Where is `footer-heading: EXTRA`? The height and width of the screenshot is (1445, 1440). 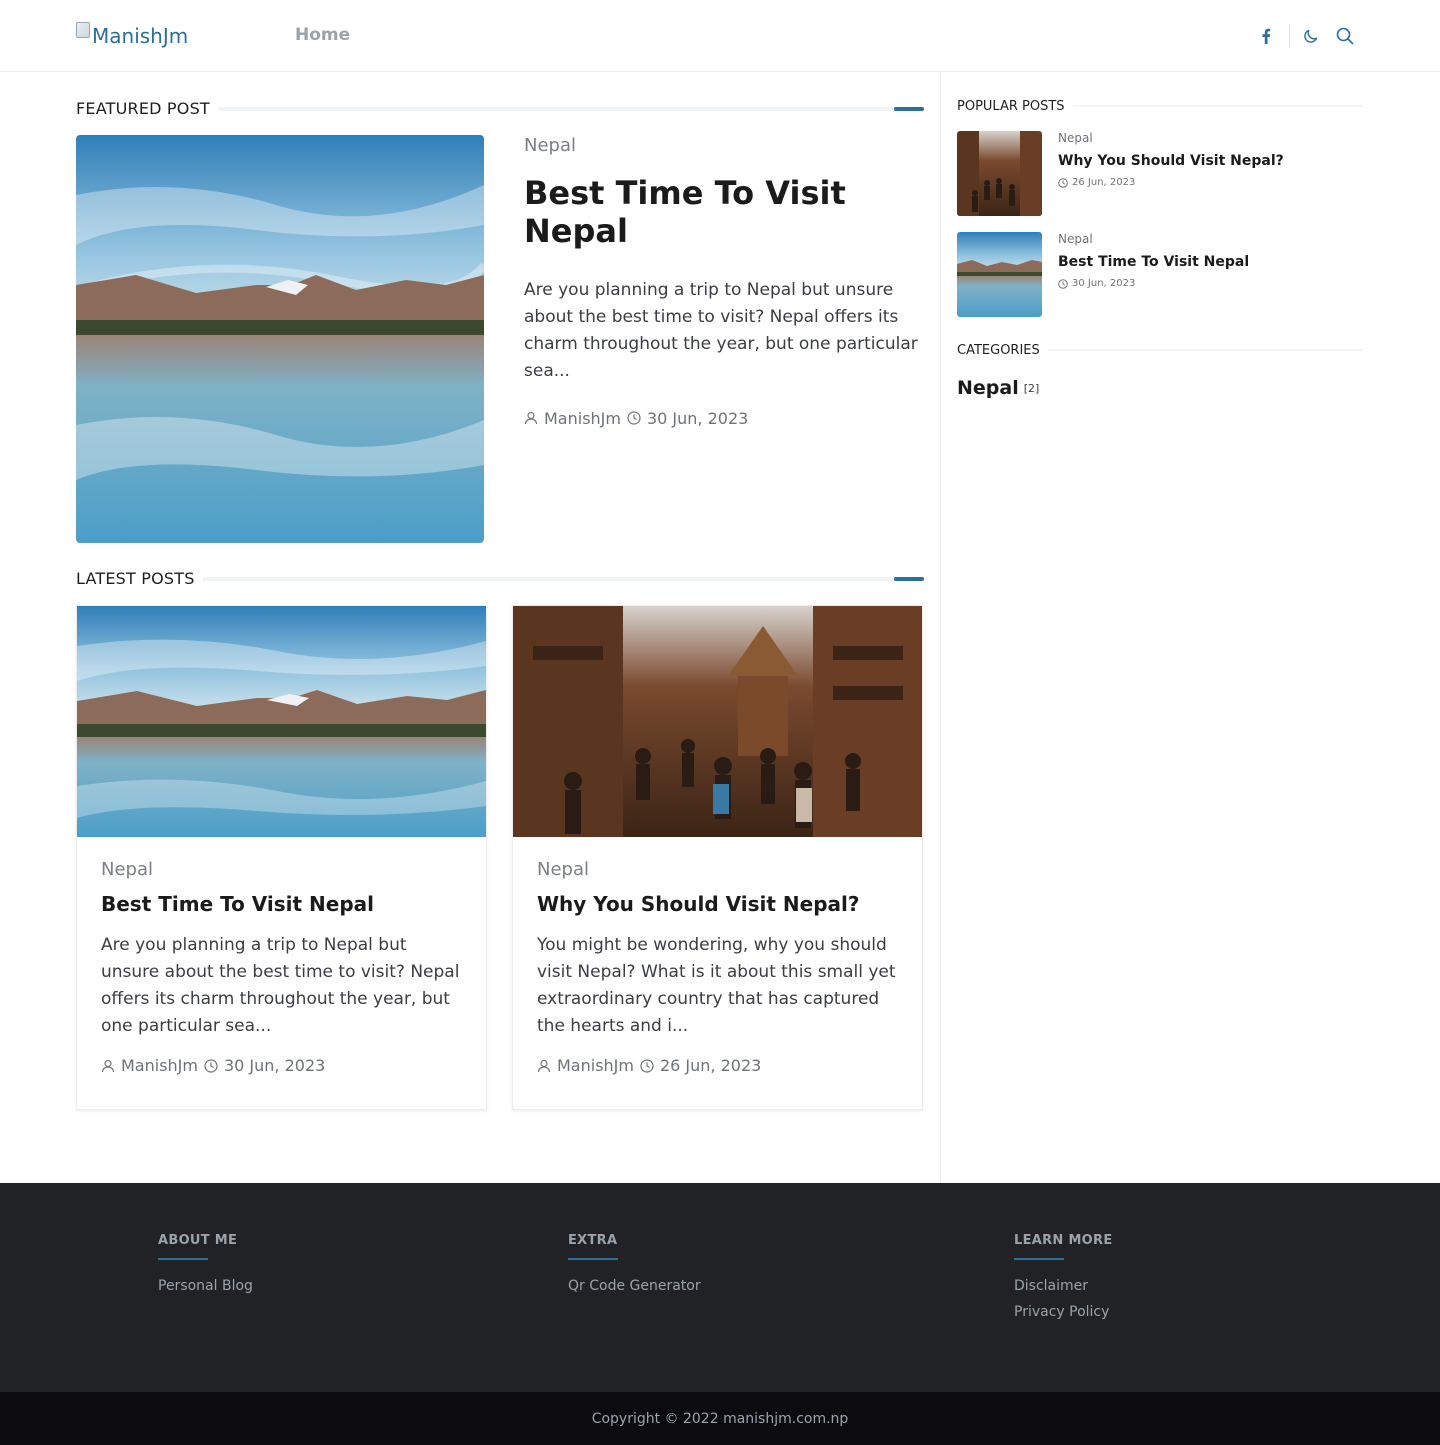
footer-heading: EXTRA is located at coordinates (593, 1240).